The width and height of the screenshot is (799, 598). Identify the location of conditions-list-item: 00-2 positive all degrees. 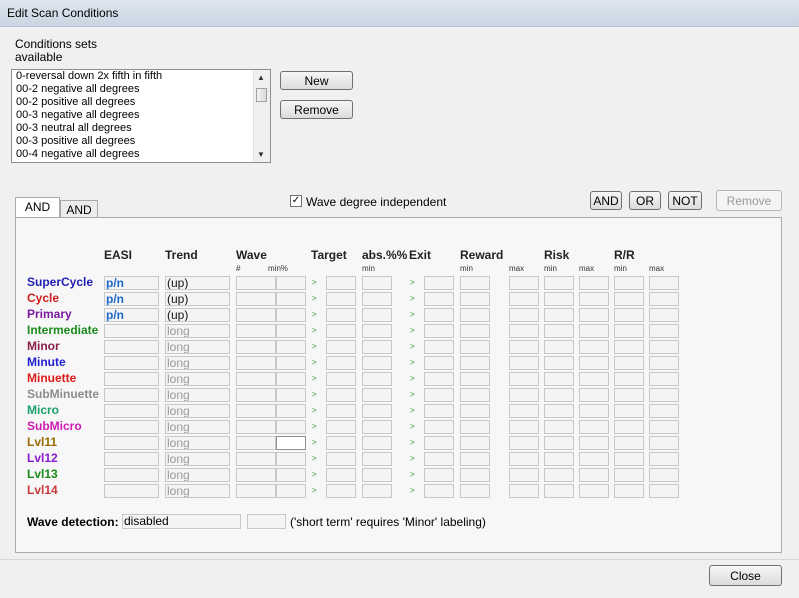
(141, 102).